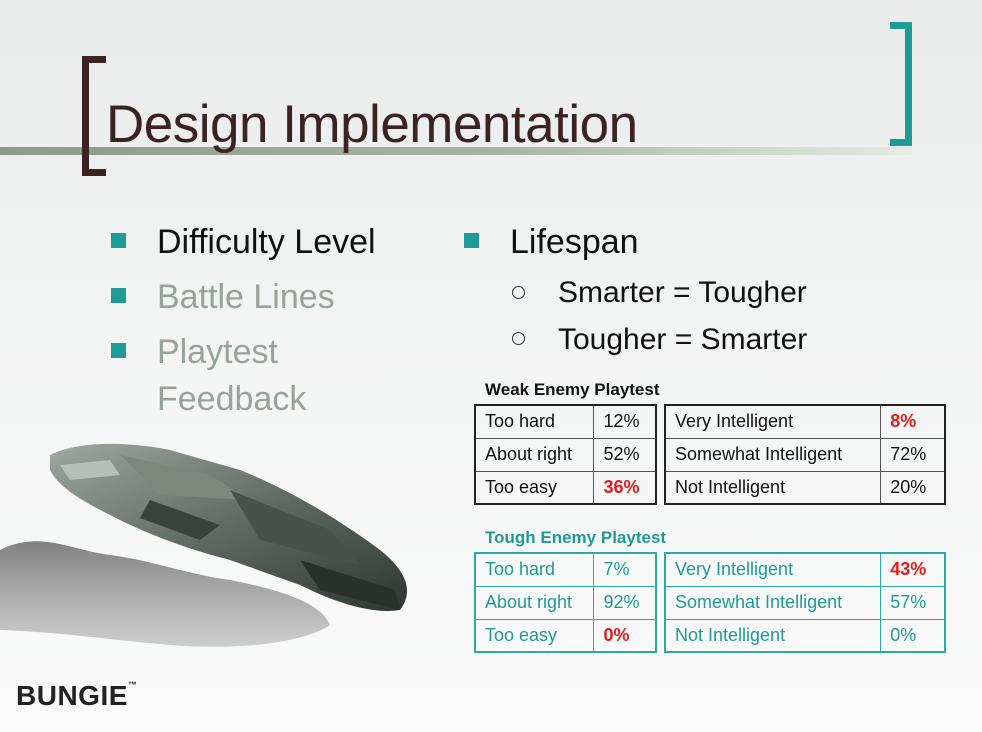  I want to click on table-row: Very Intelligent 8%, so click(805, 421).